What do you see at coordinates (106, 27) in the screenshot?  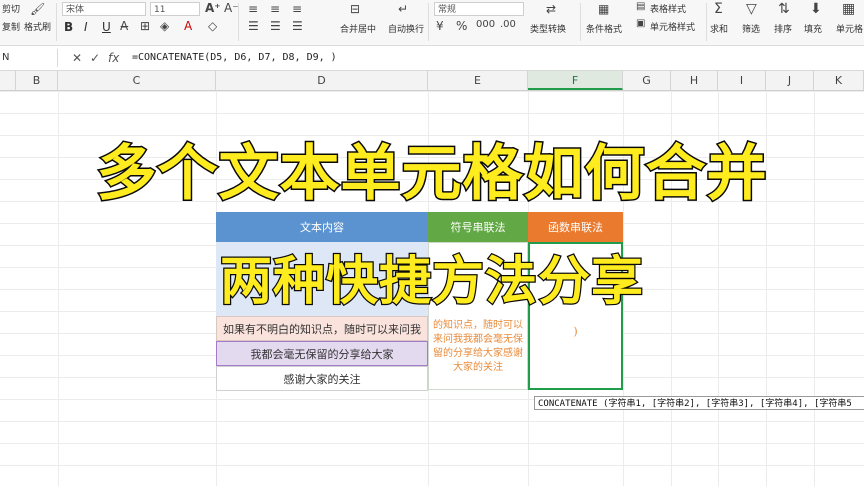 I see `underline-button: U` at bounding box center [106, 27].